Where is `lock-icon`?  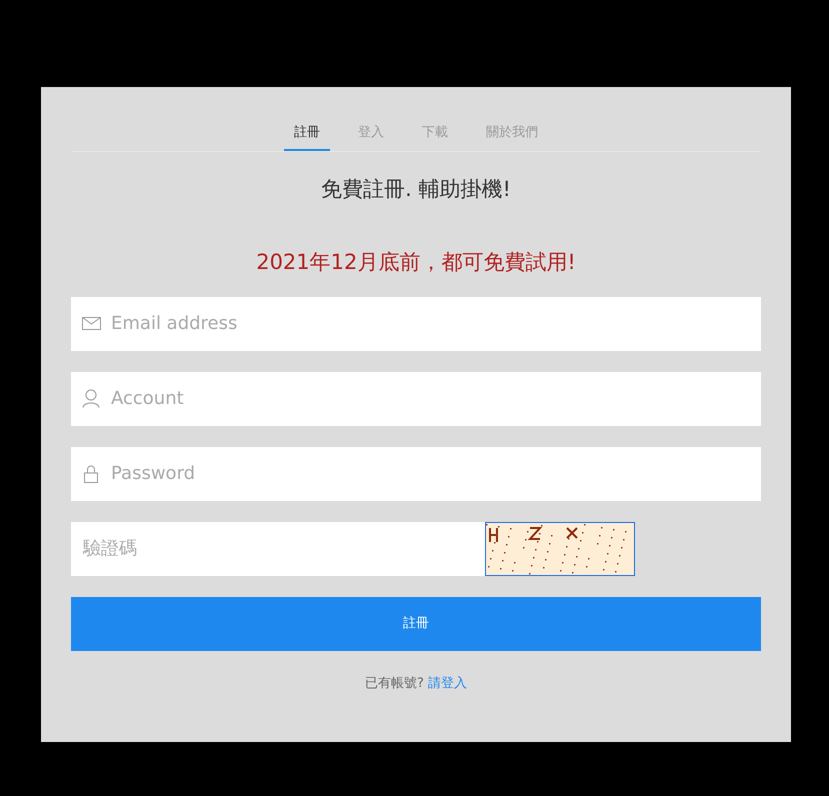
lock-icon is located at coordinates (91, 473).